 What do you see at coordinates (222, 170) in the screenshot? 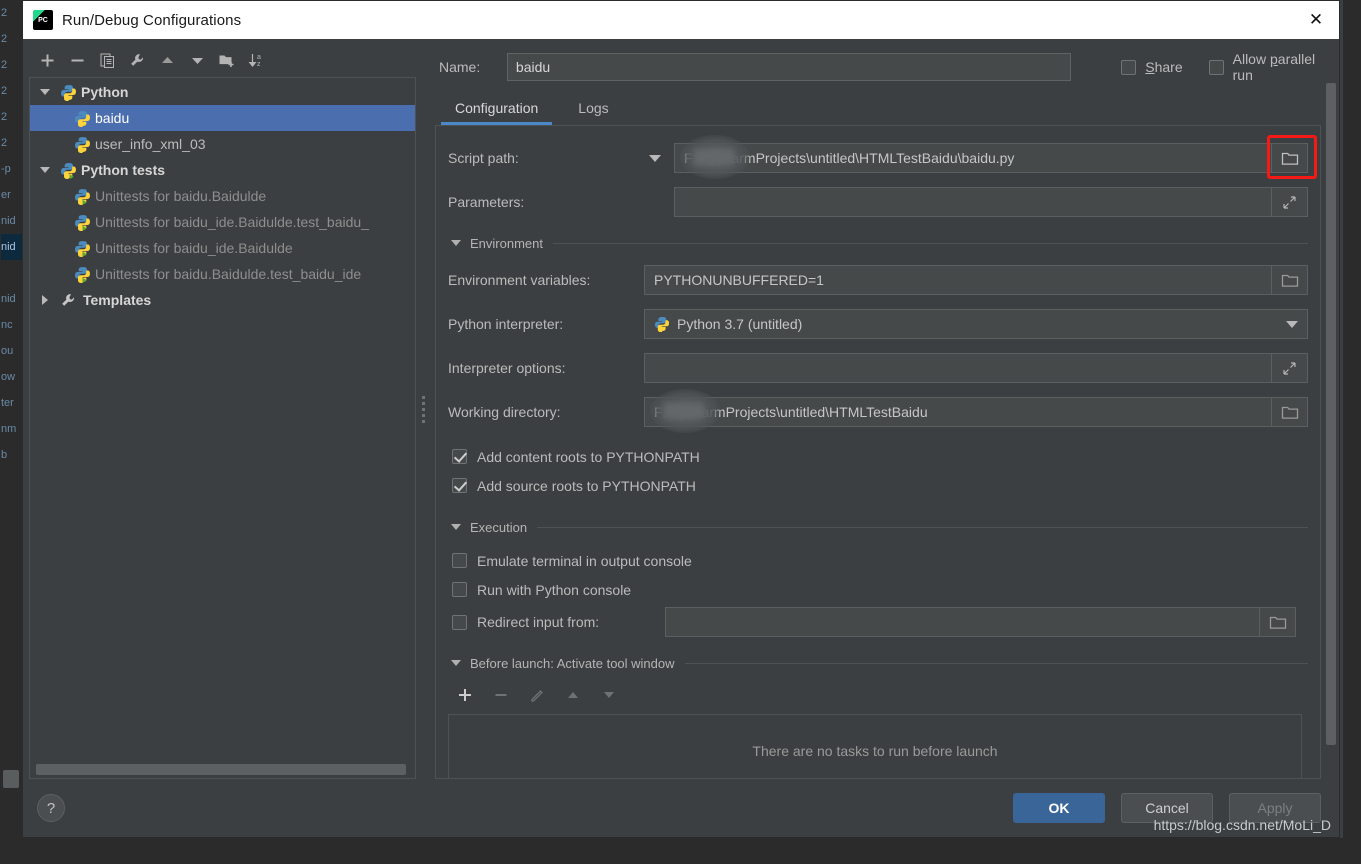
I see `tree-node-python-tests: Python tests` at bounding box center [222, 170].